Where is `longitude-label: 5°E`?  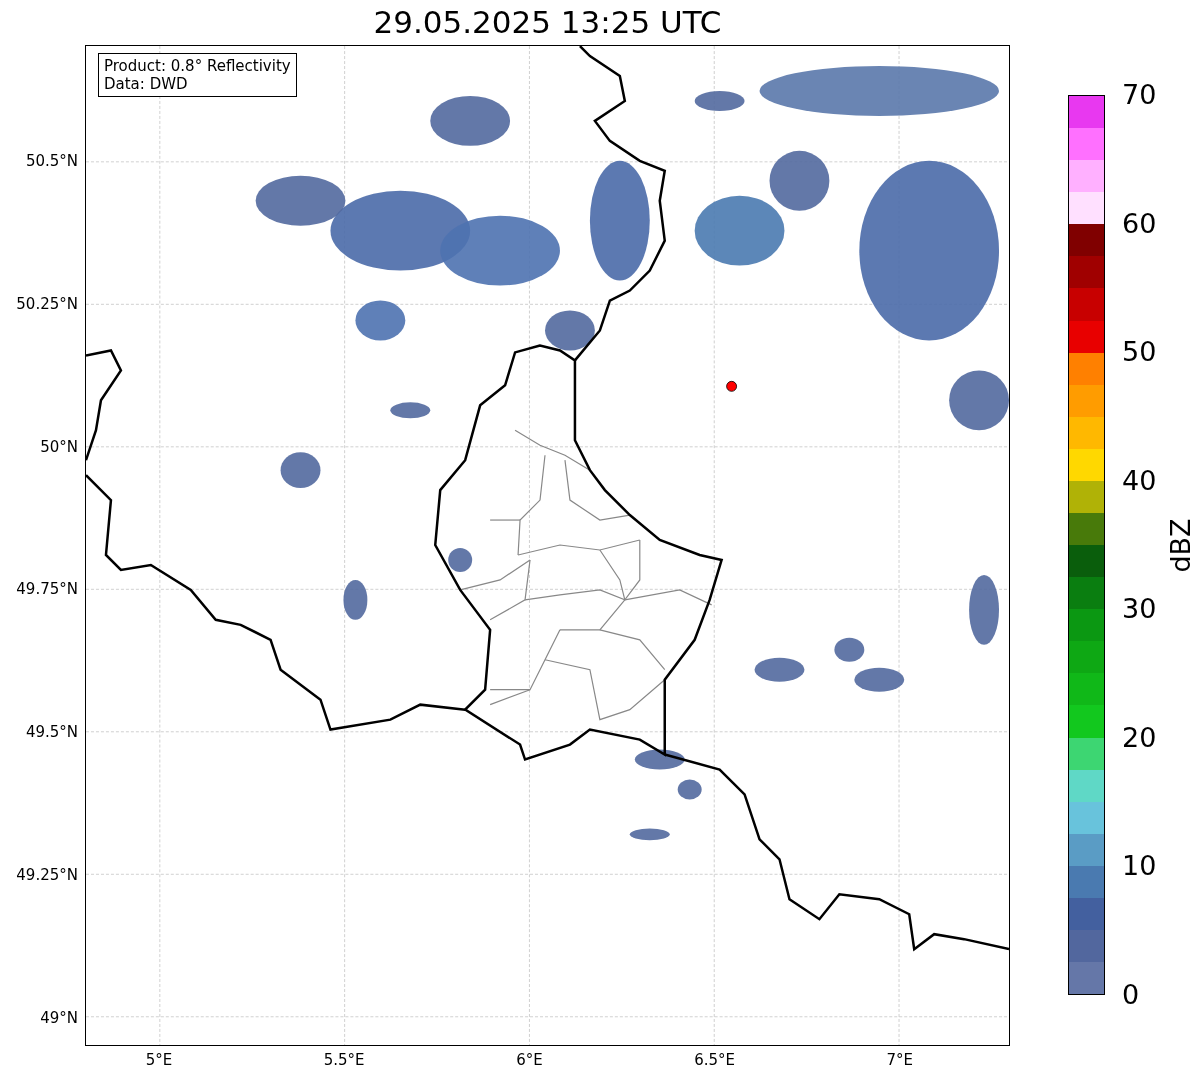
longitude-label: 5°E is located at coordinates (159, 1060).